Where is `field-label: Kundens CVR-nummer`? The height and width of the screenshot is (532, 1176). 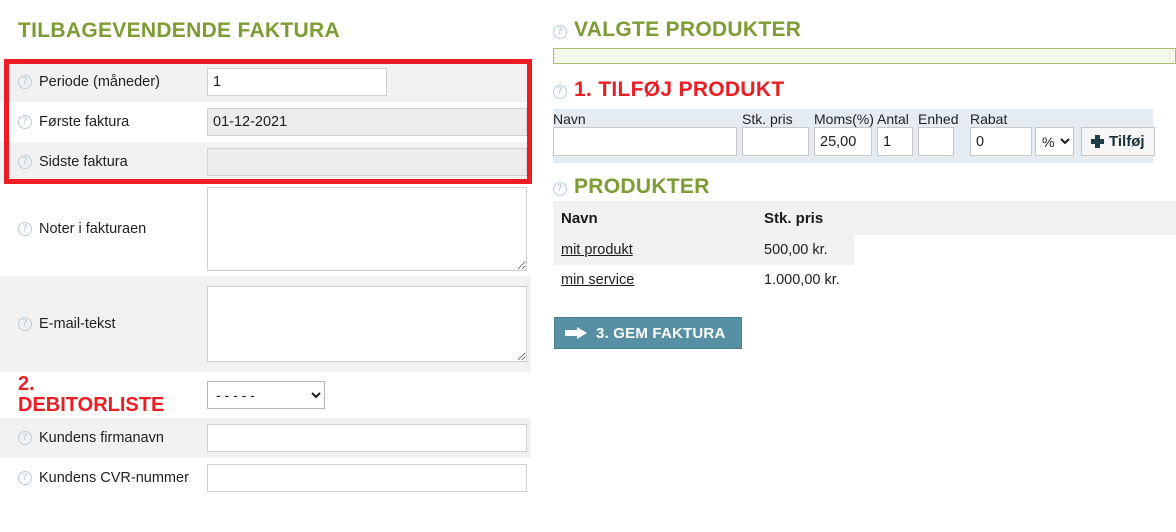 field-label: Kundens CVR-nummer is located at coordinates (114, 478).